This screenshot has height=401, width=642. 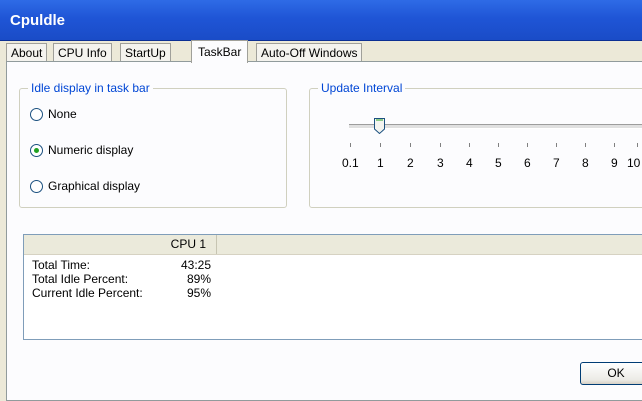 I want to click on radio-none-label: None, so click(x=62, y=114).